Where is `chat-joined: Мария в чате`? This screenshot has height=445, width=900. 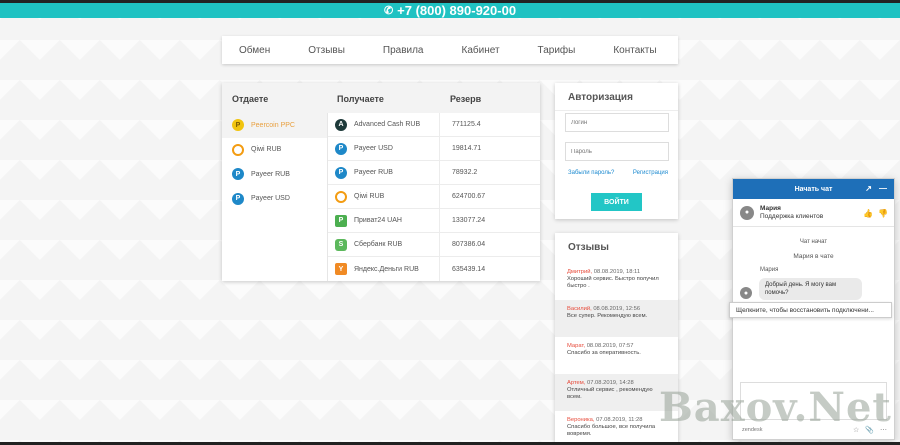 chat-joined: Мария в чате is located at coordinates (813, 256).